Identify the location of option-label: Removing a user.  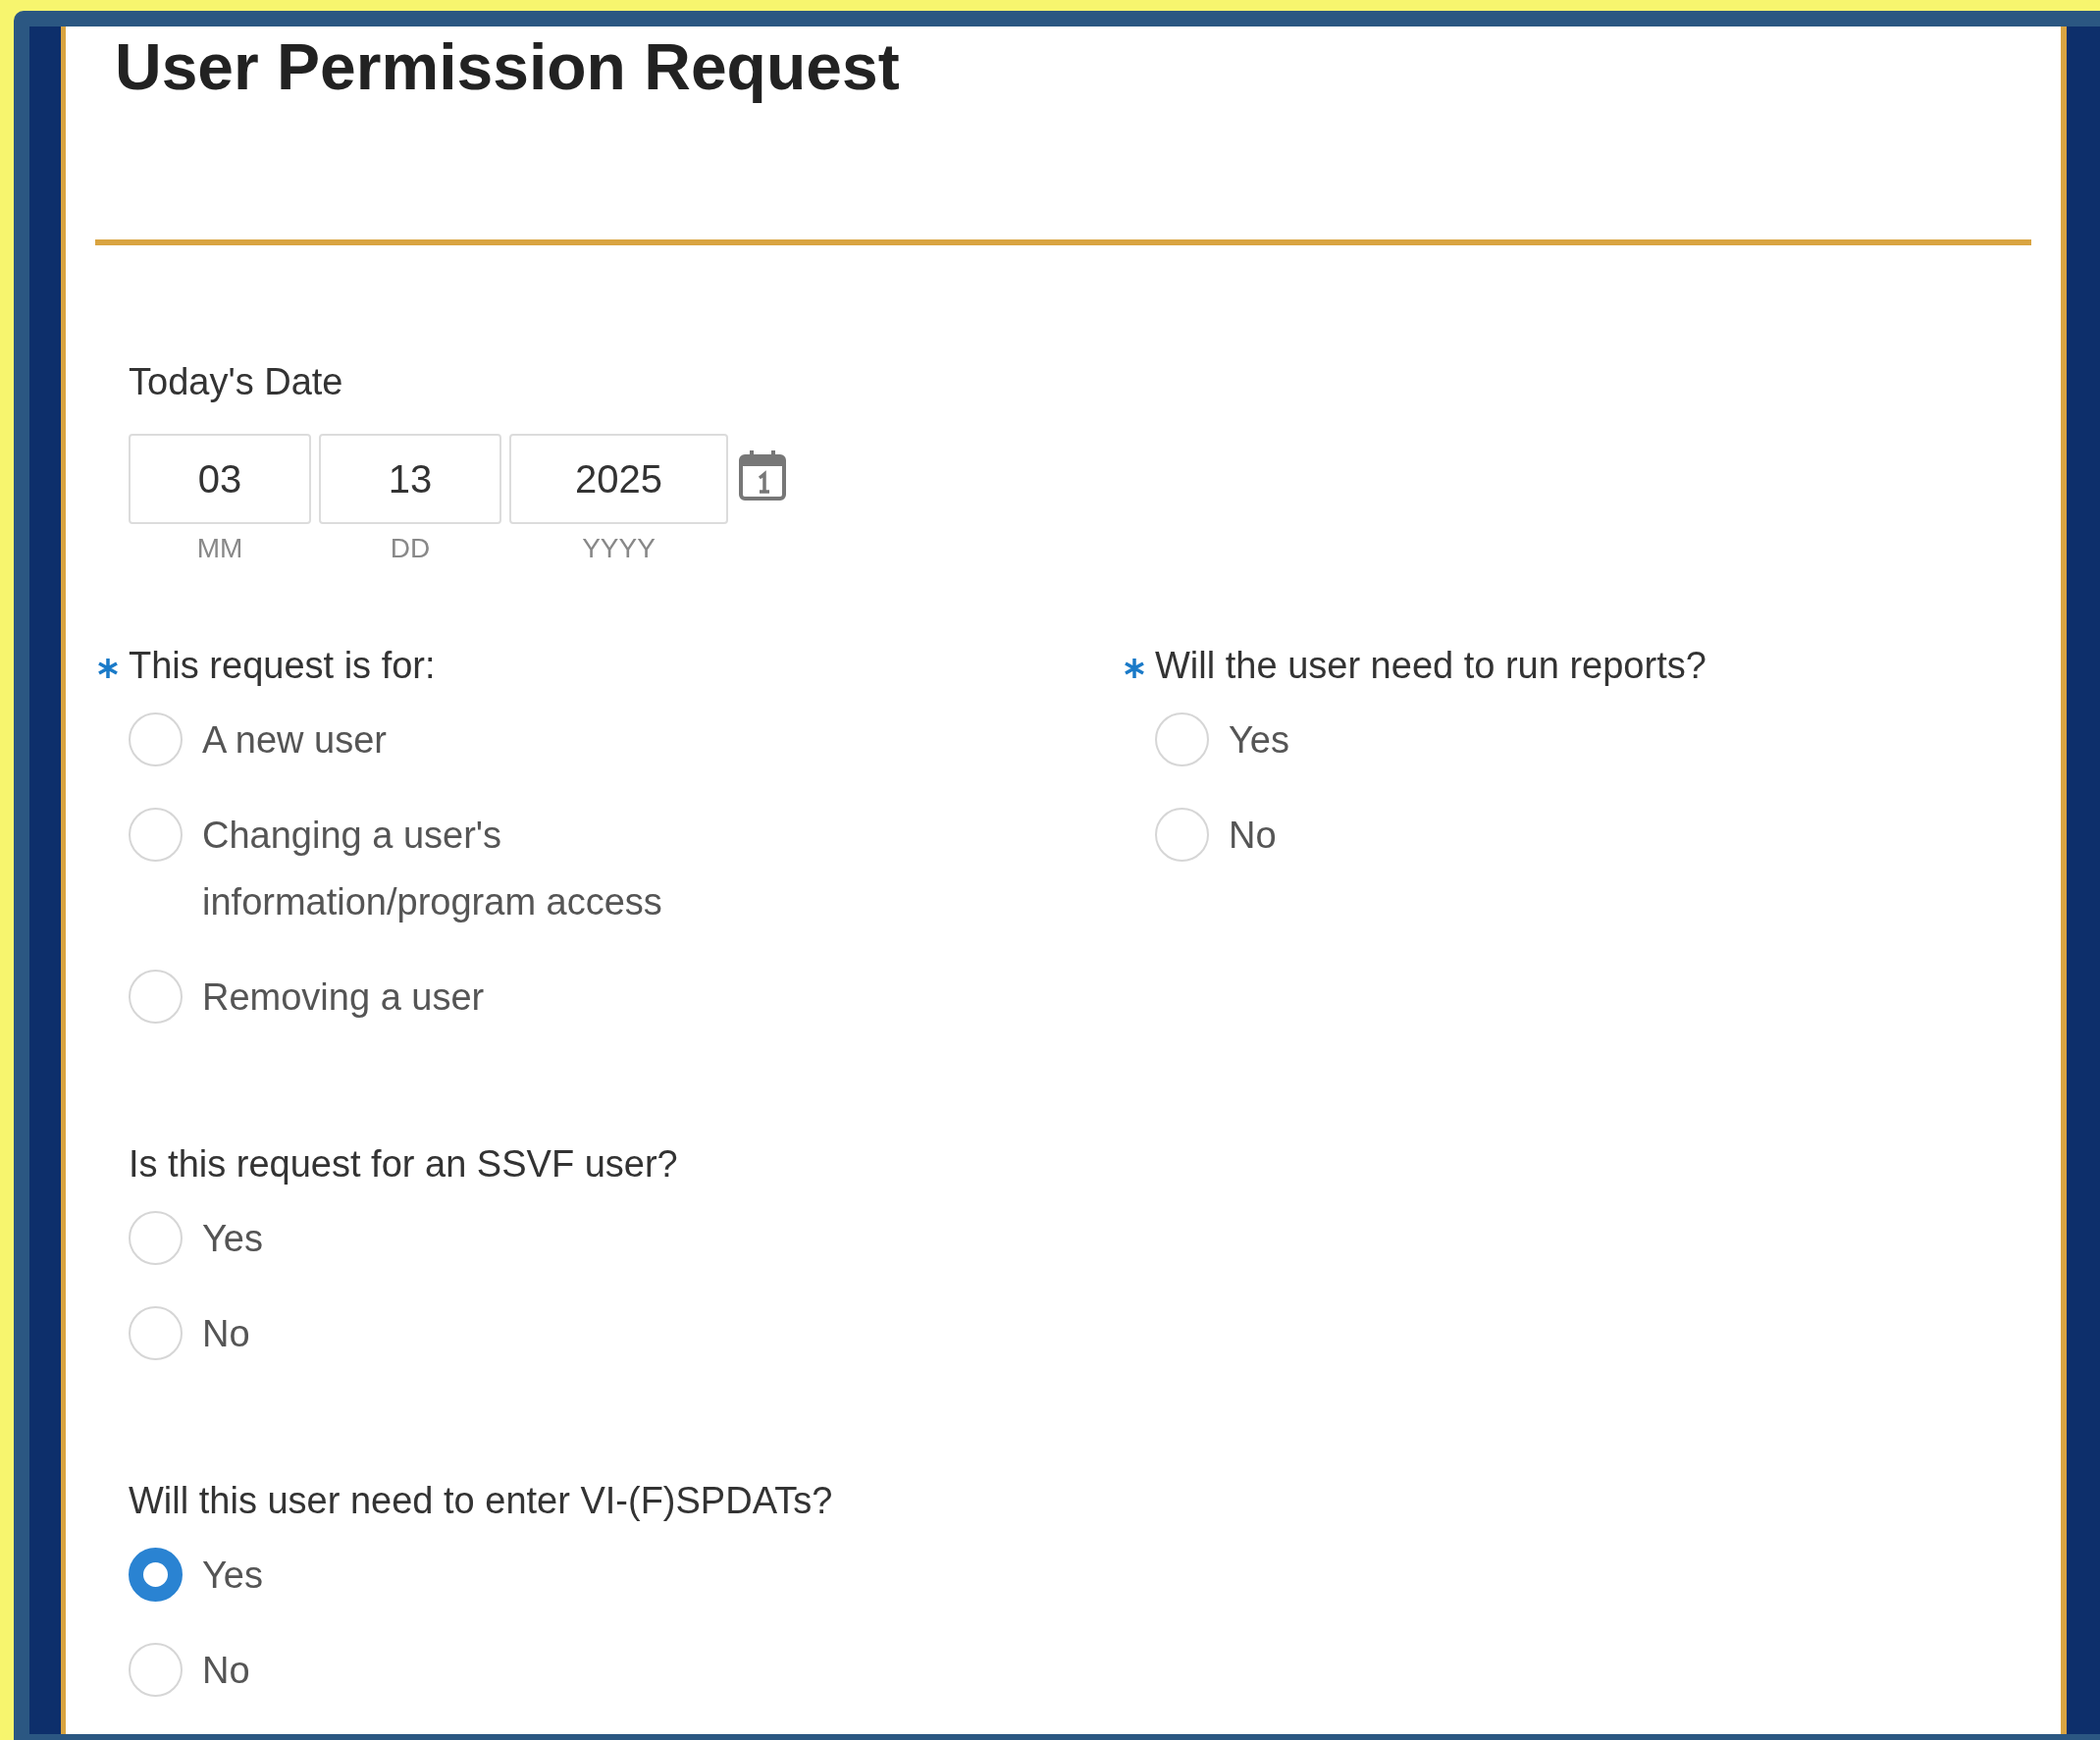
(343, 998).